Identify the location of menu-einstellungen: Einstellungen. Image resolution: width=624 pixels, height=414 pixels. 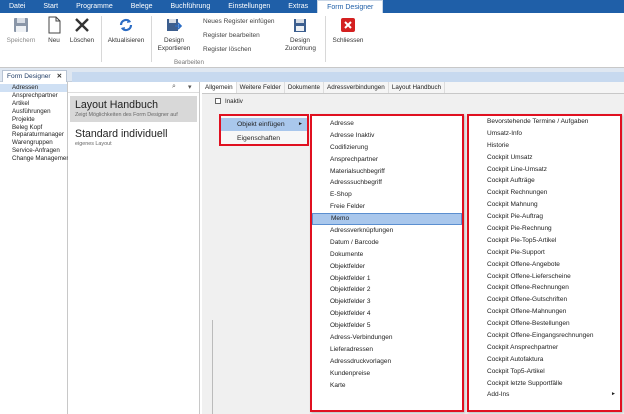
(249, 6).